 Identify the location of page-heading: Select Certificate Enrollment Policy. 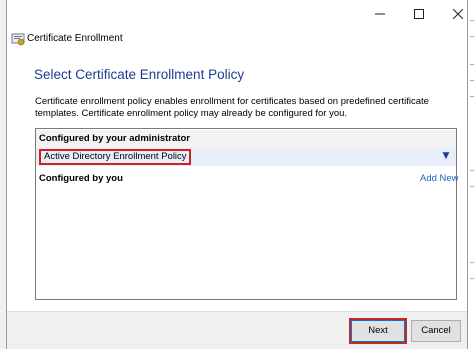
(139, 74).